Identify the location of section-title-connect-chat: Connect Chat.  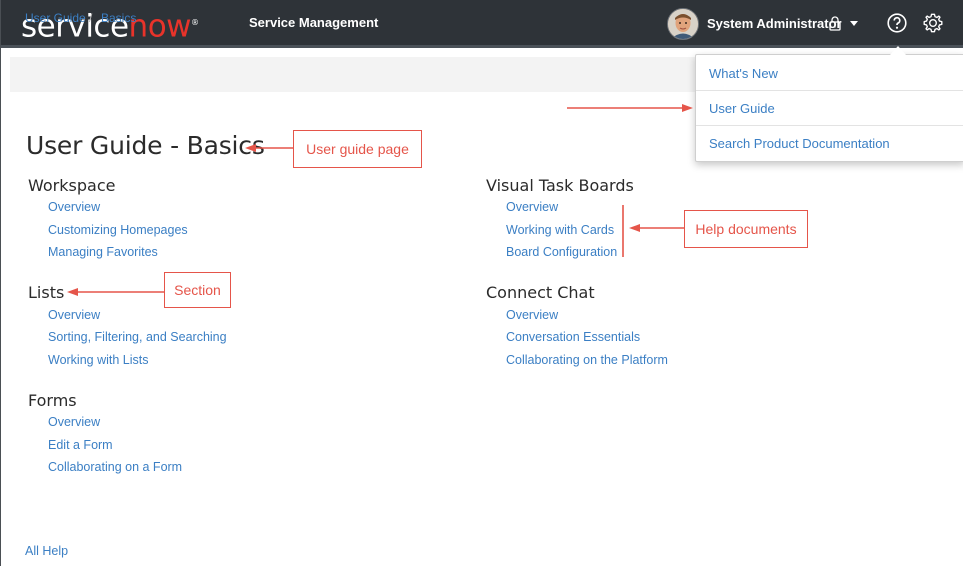
(540, 292).